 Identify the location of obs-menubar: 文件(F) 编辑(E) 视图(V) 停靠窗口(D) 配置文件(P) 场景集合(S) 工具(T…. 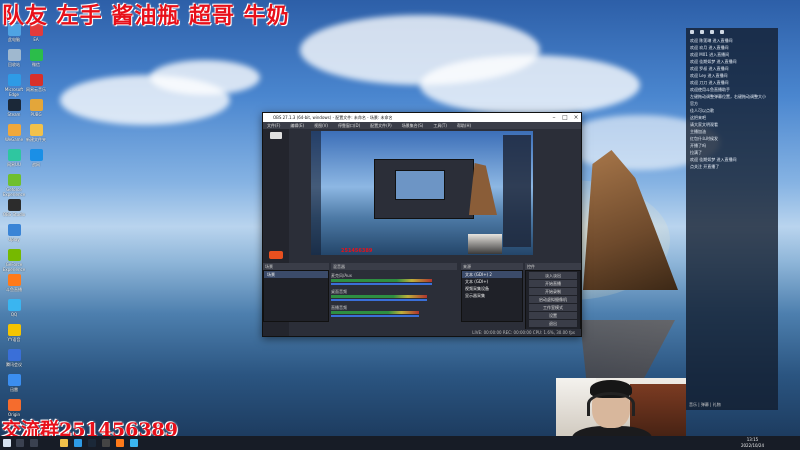
(422, 125).